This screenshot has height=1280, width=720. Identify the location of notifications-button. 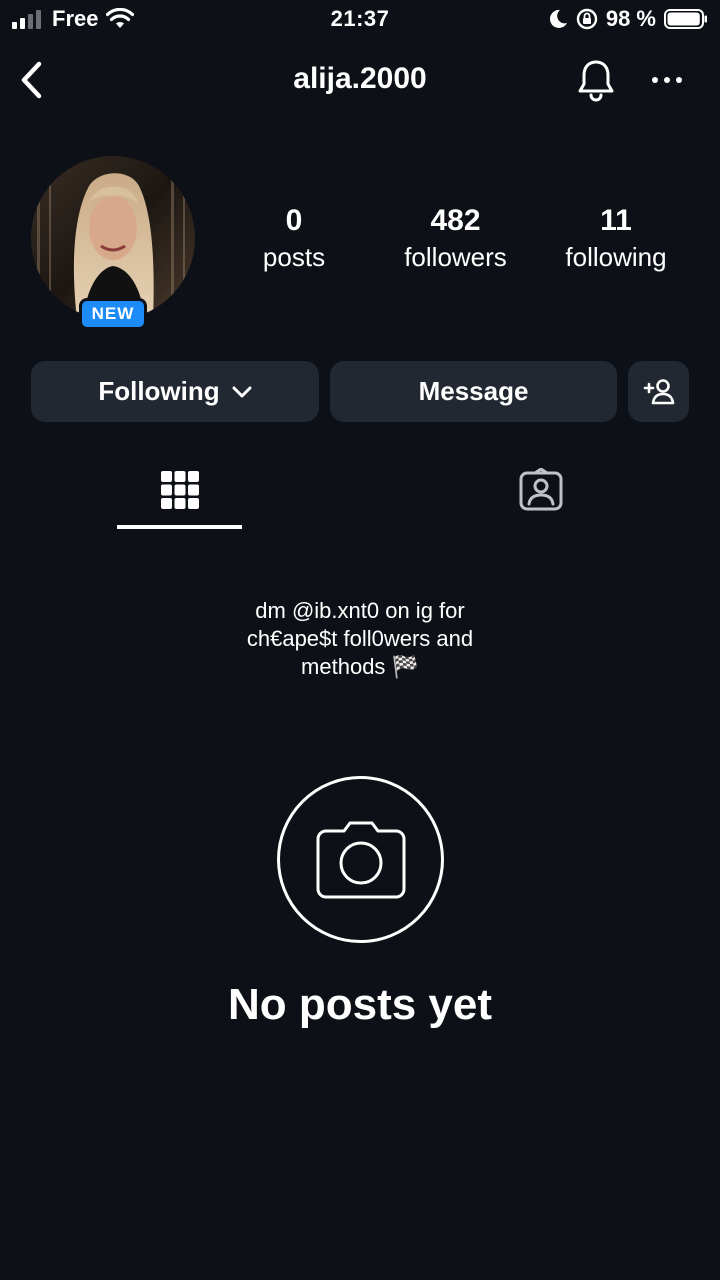
(596, 80).